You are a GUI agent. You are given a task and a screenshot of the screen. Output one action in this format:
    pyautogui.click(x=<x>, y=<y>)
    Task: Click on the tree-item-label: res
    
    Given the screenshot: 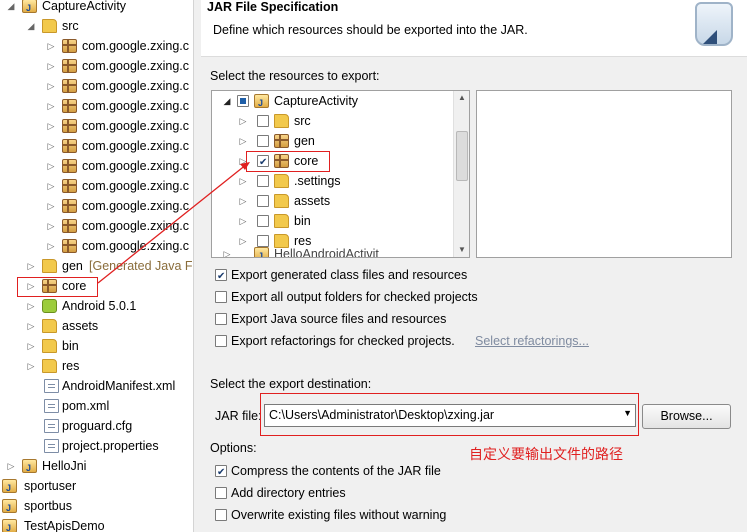 What is the action you would take?
    pyautogui.click(x=71, y=366)
    